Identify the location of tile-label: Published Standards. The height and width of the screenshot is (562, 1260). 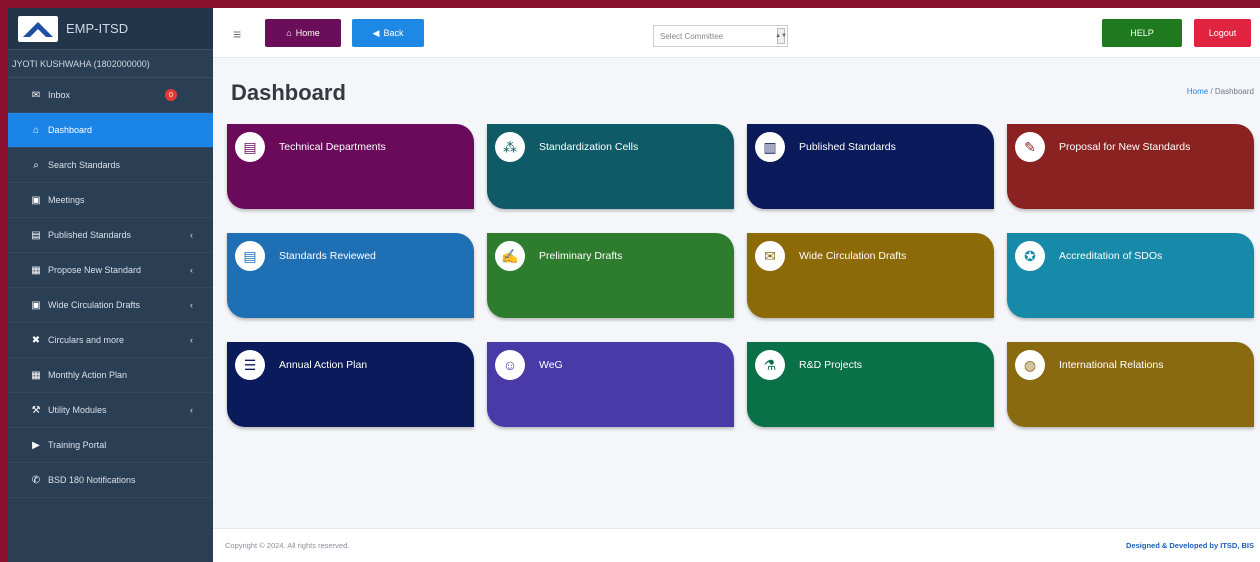
(847, 147).